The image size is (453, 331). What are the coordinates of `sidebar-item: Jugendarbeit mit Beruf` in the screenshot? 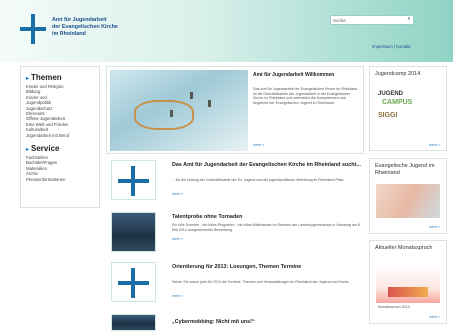 It's located at (60, 135).